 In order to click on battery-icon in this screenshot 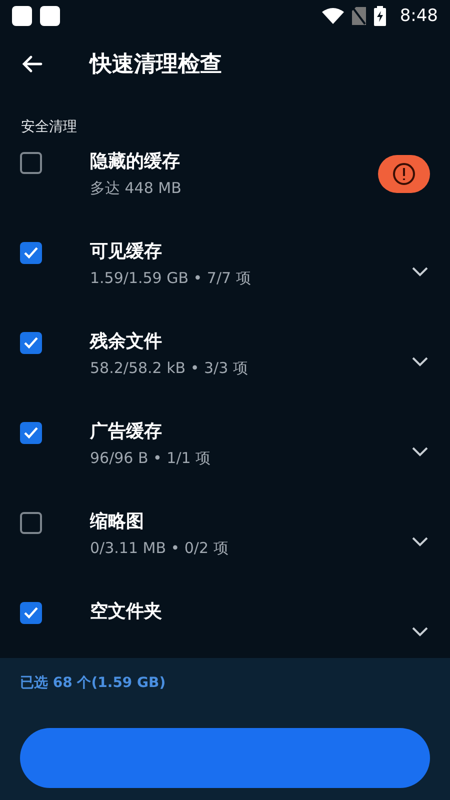, I will do `click(380, 16)`.